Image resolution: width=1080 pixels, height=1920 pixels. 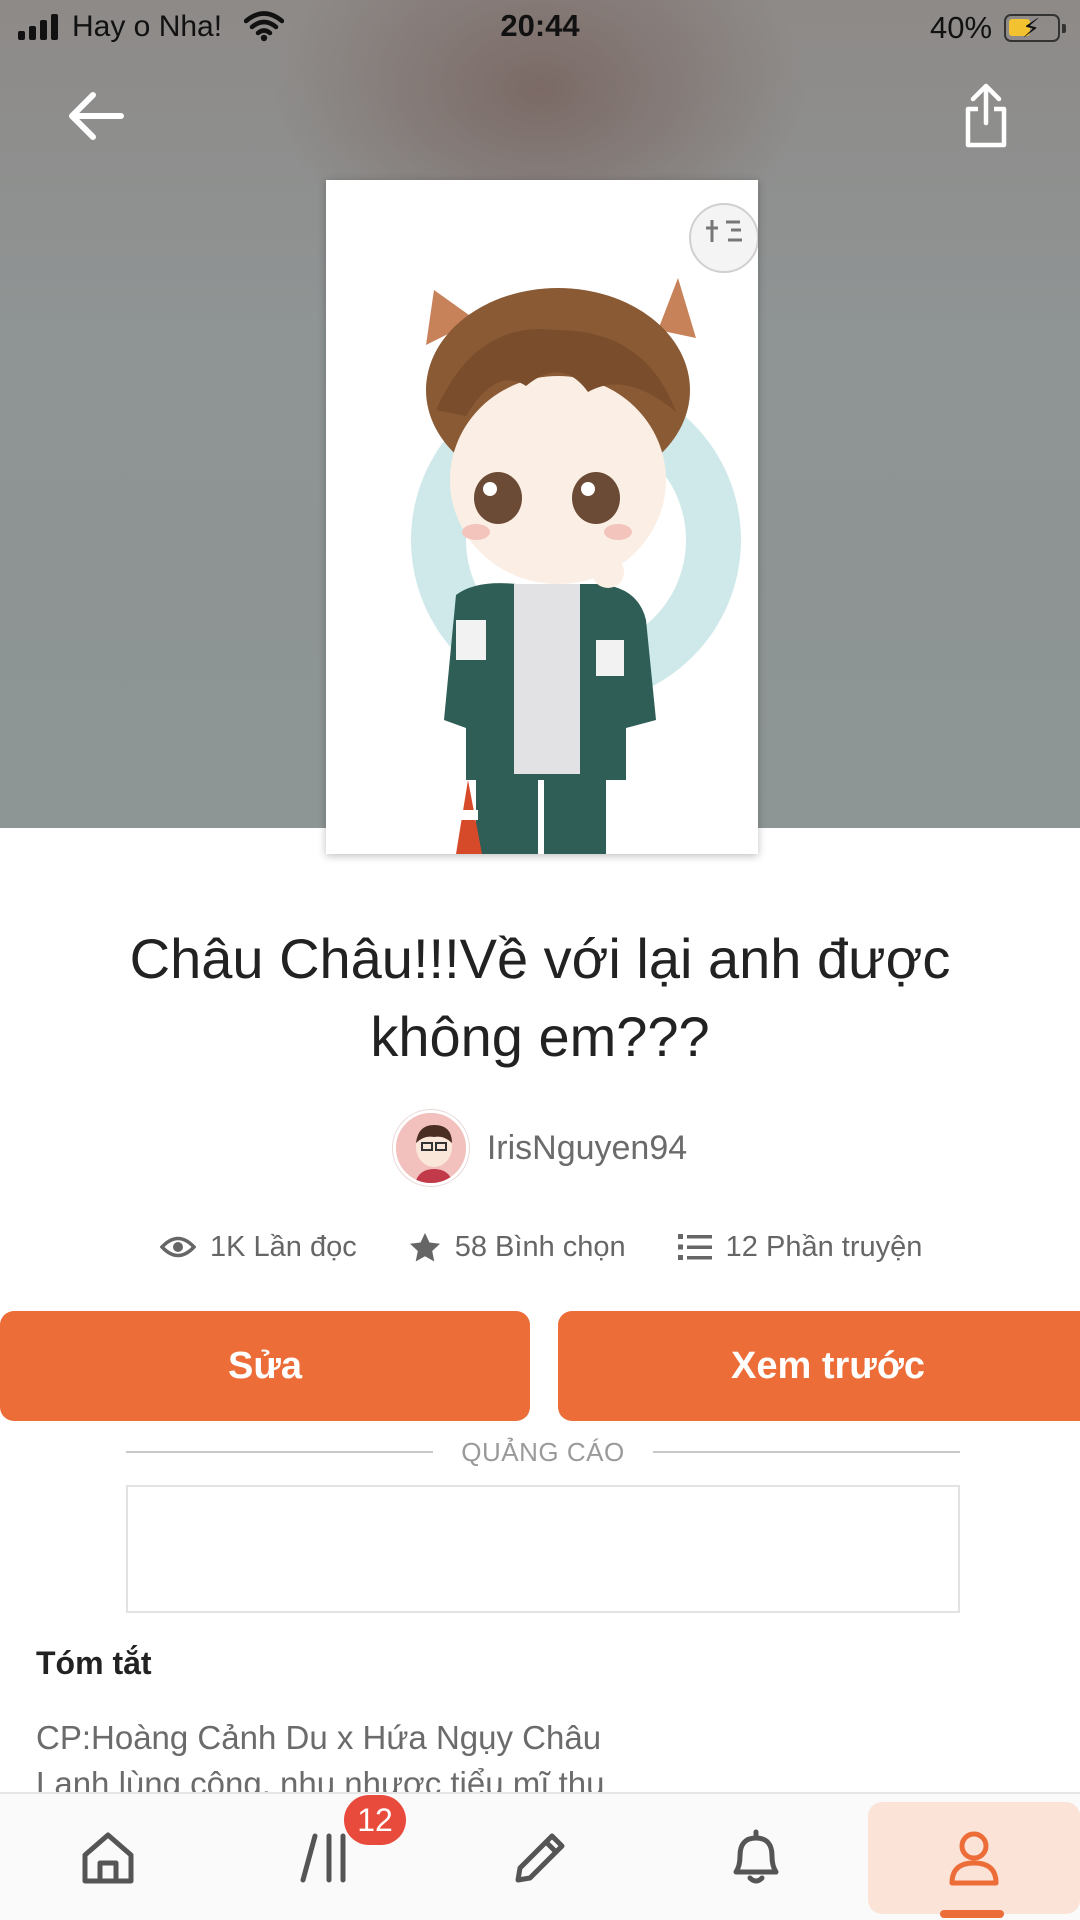 I want to click on share-button, so click(x=986, y=116).